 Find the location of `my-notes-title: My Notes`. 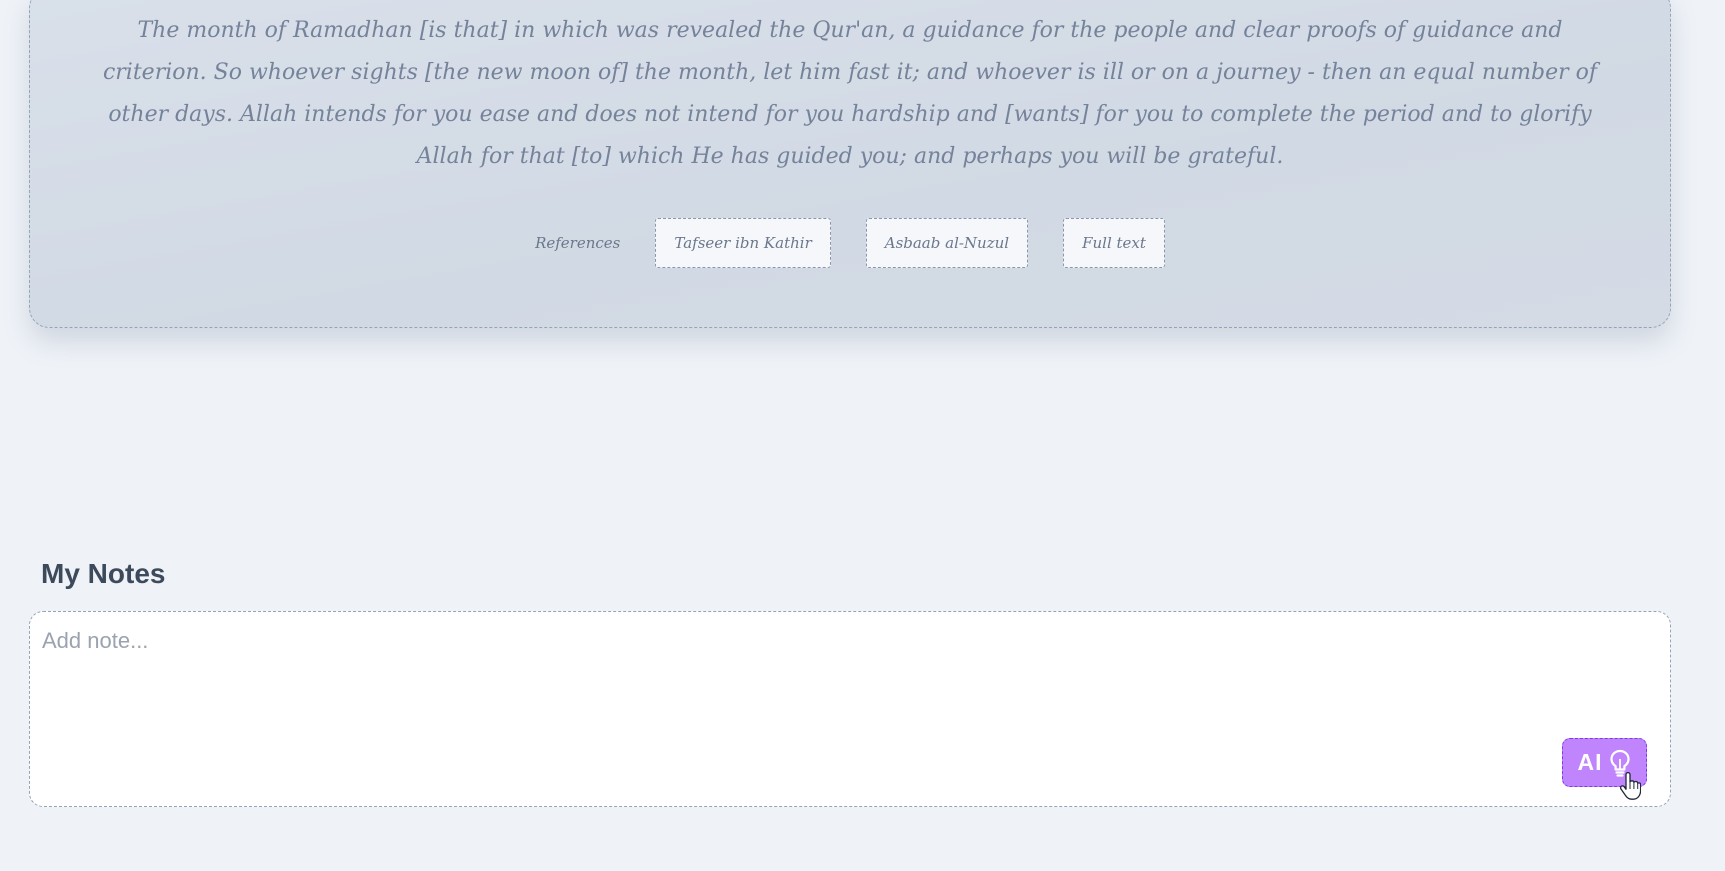

my-notes-title: My Notes is located at coordinates (103, 573).